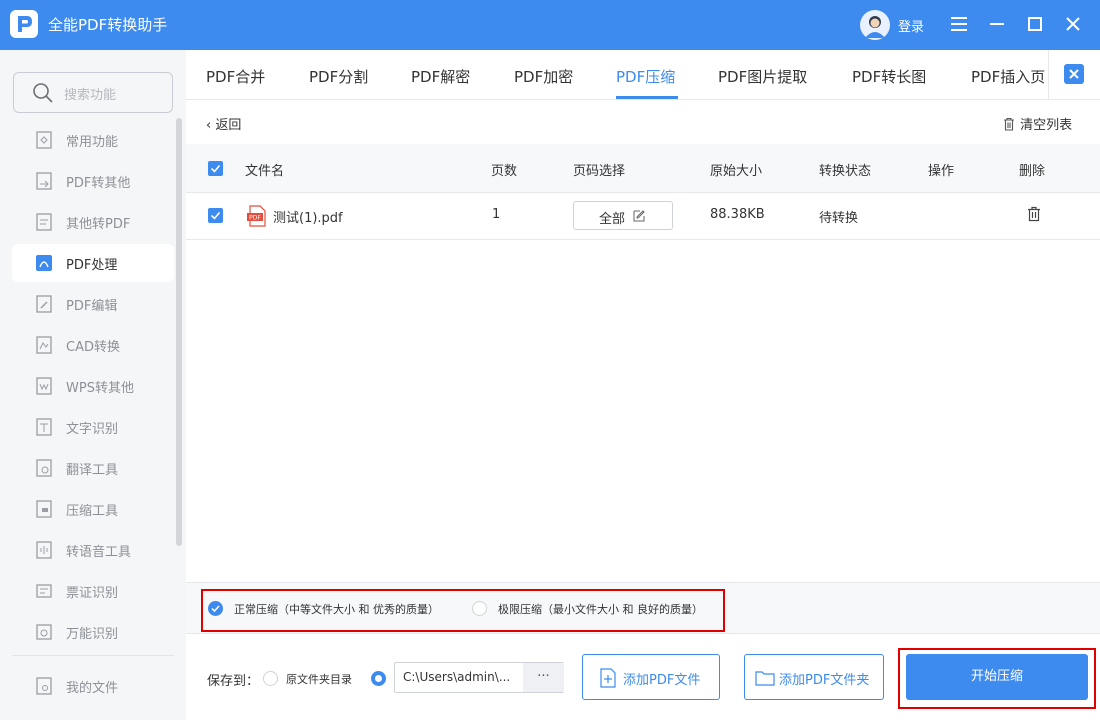 The height and width of the screenshot is (720, 1100). Describe the element at coordinates (44, 591) in the screenshot. I see `ticket-icon` at that location.